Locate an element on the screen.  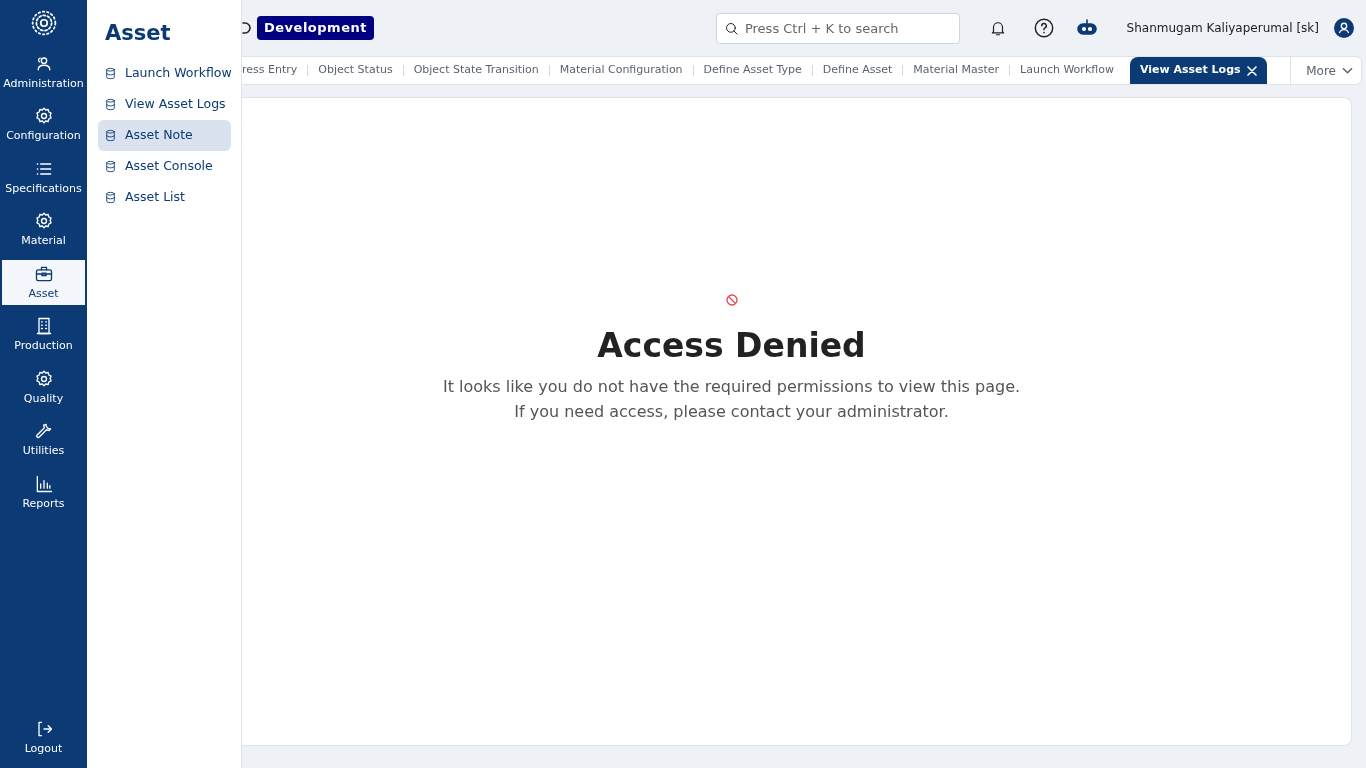
settings-icon is located at coordinates (43, 378).